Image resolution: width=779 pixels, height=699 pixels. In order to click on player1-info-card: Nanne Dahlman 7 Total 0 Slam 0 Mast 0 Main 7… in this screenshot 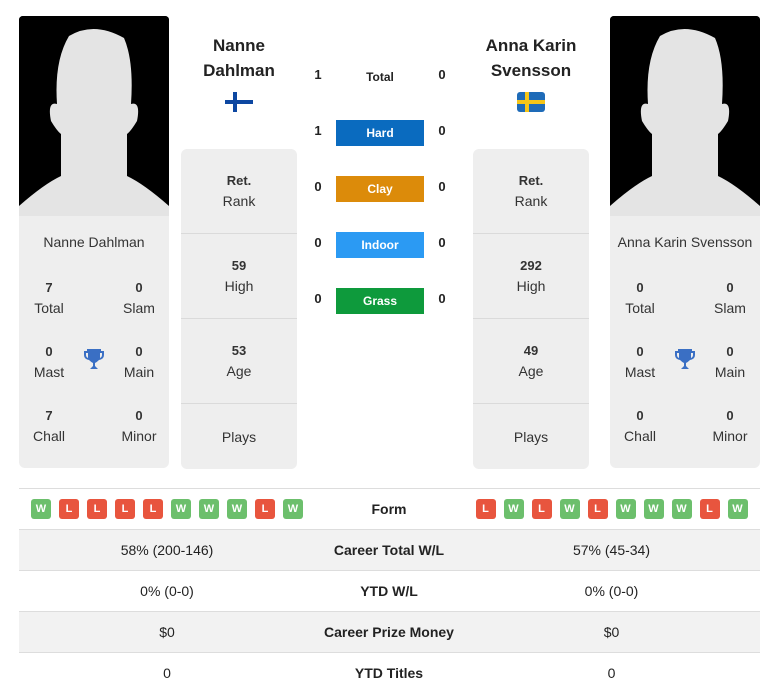, I will do `click(94, 342)`.